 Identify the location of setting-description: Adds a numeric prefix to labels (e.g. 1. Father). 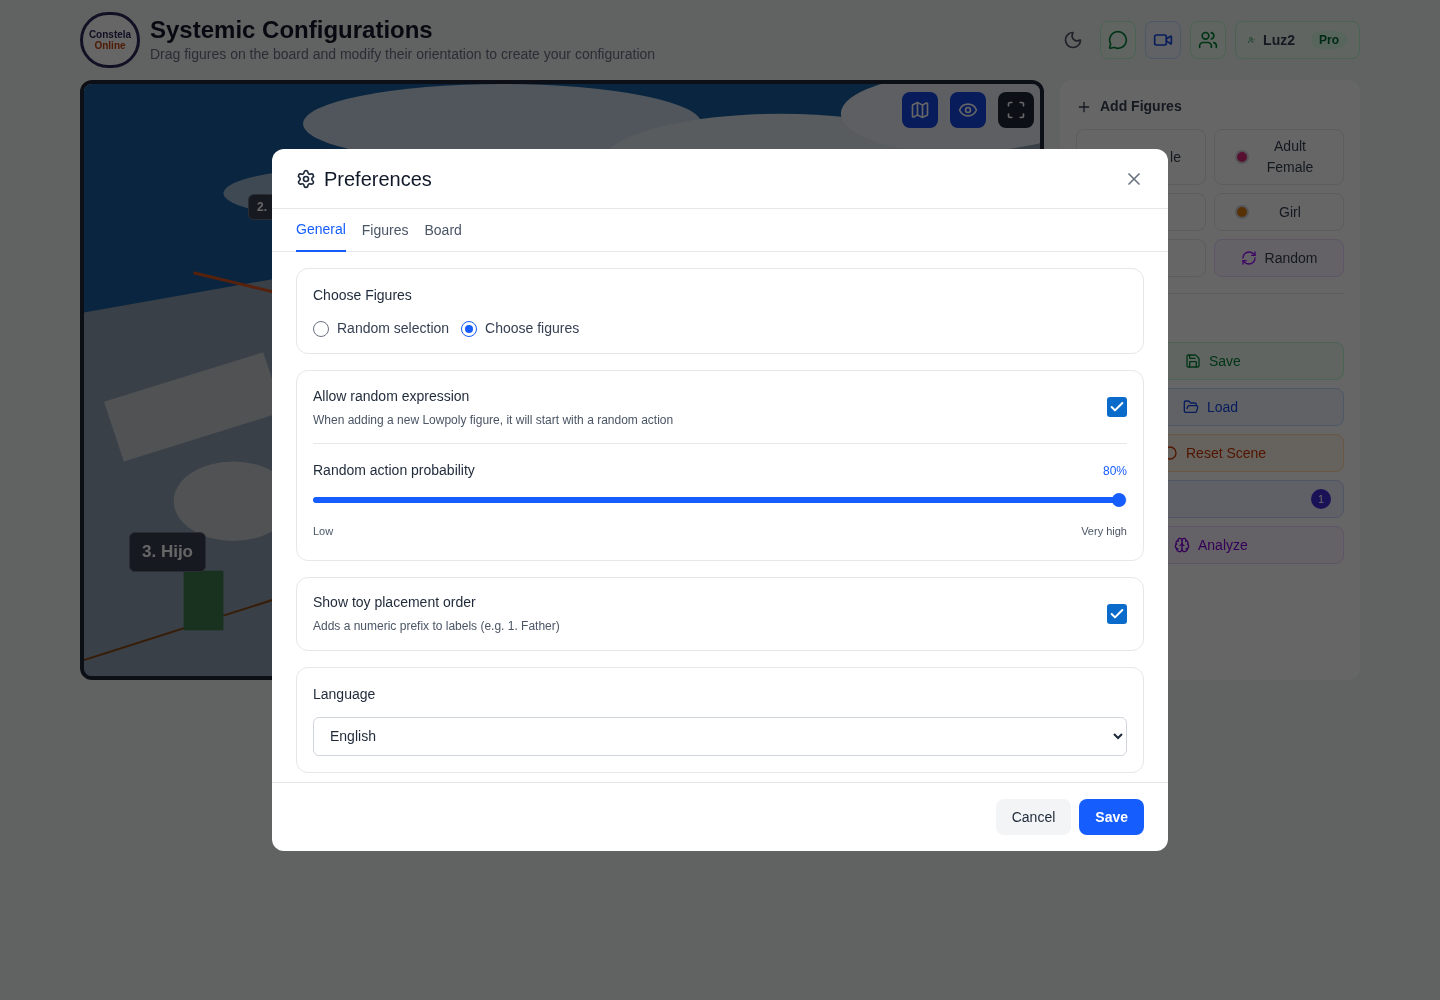
(436, 626).